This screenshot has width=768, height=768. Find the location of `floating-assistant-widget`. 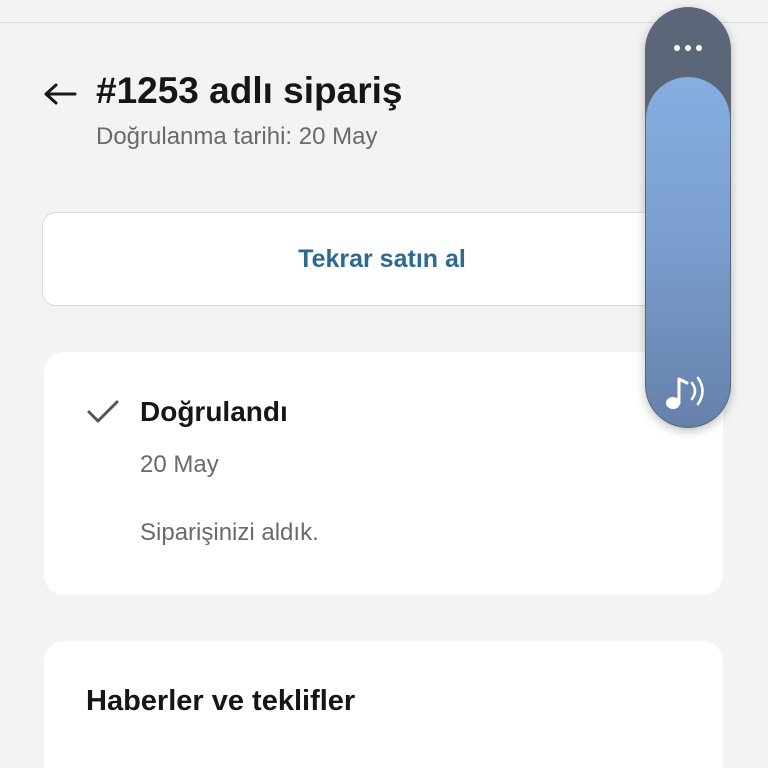

floating-assistant-widget is located at coordinates (688, 217).